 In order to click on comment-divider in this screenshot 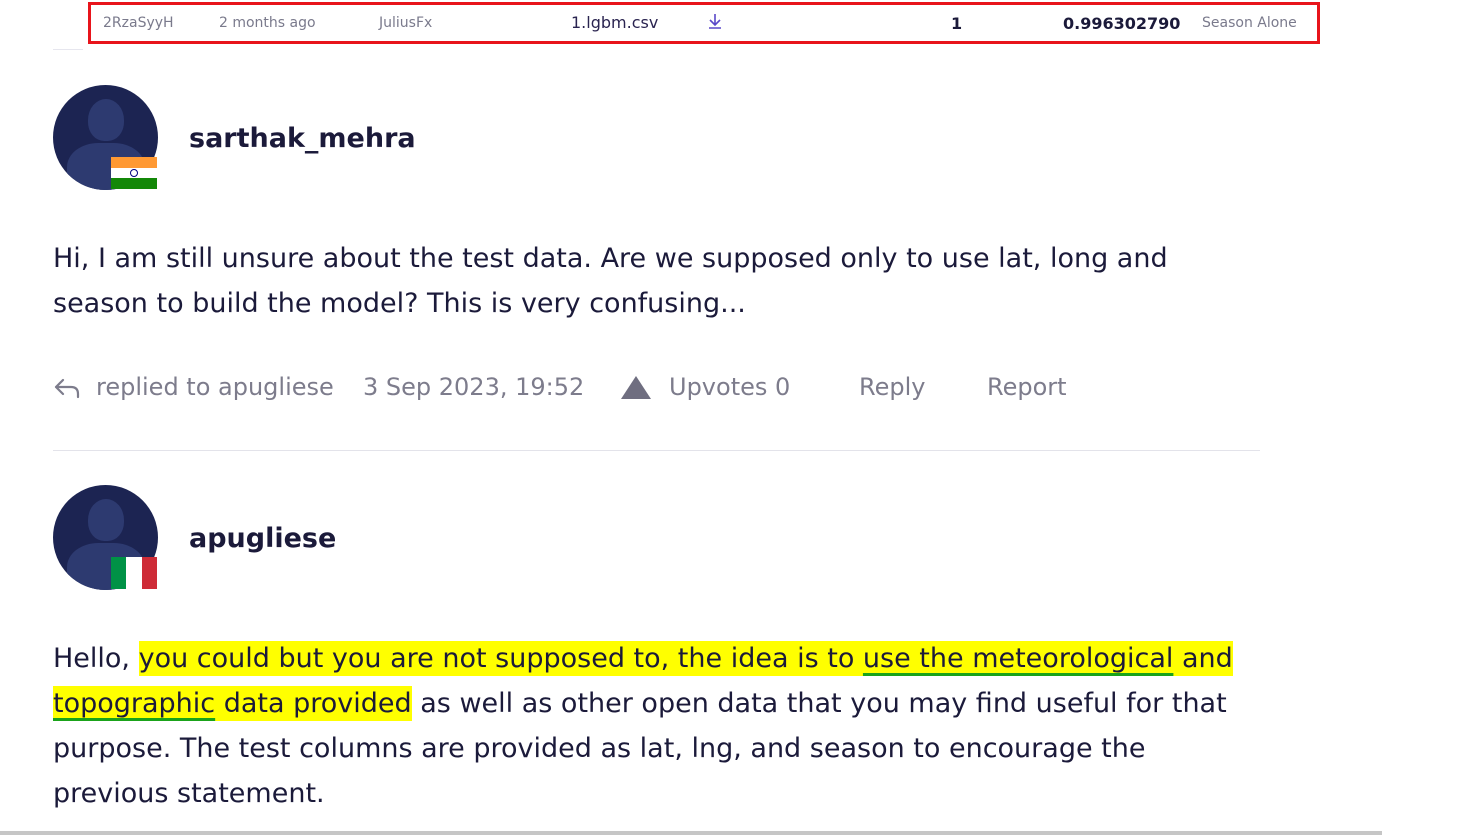, I will do `click(656, 450)`.